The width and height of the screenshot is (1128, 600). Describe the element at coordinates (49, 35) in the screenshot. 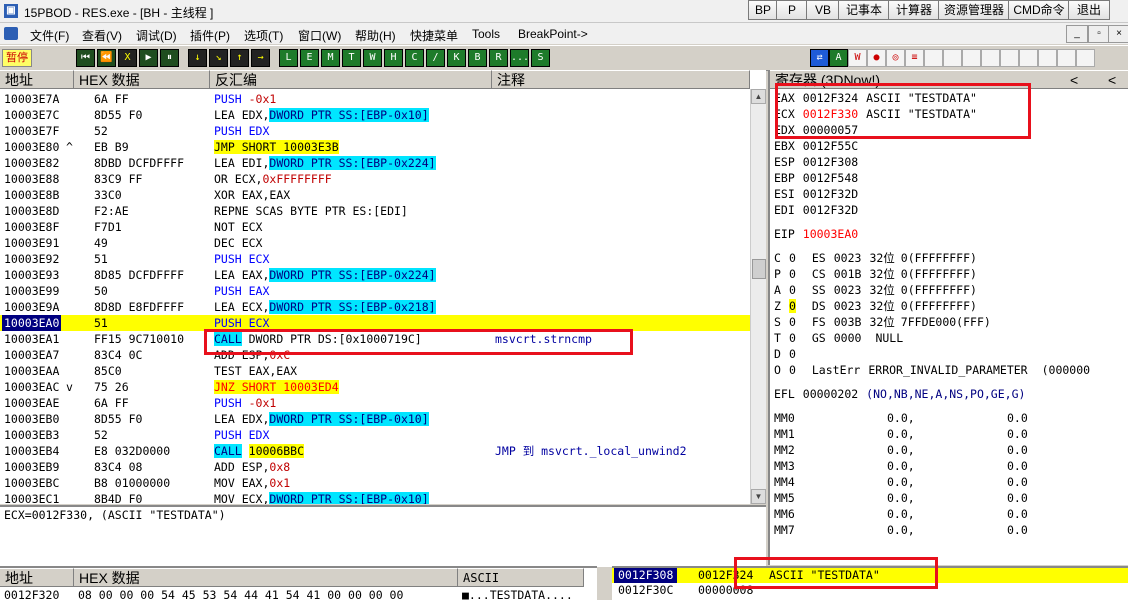

I see `menu-item-1: 文件(F)` at that location.